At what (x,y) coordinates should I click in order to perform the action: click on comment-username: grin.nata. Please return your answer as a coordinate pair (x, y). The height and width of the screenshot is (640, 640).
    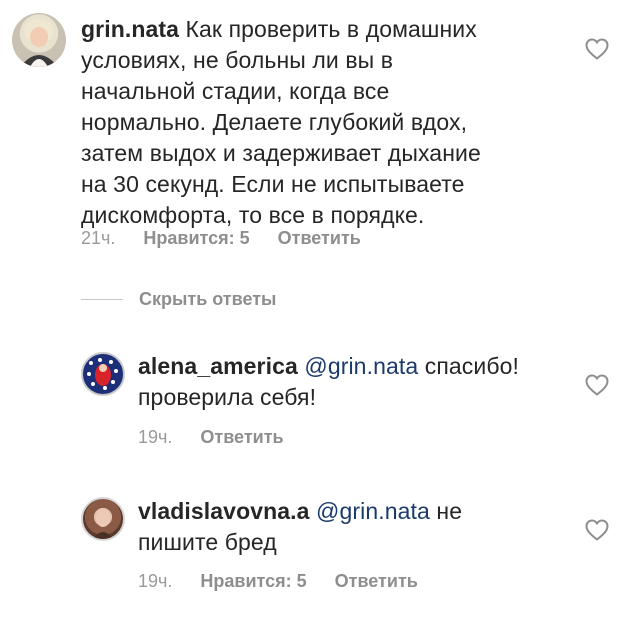
    Looking at the image, I should click on (130, 29).